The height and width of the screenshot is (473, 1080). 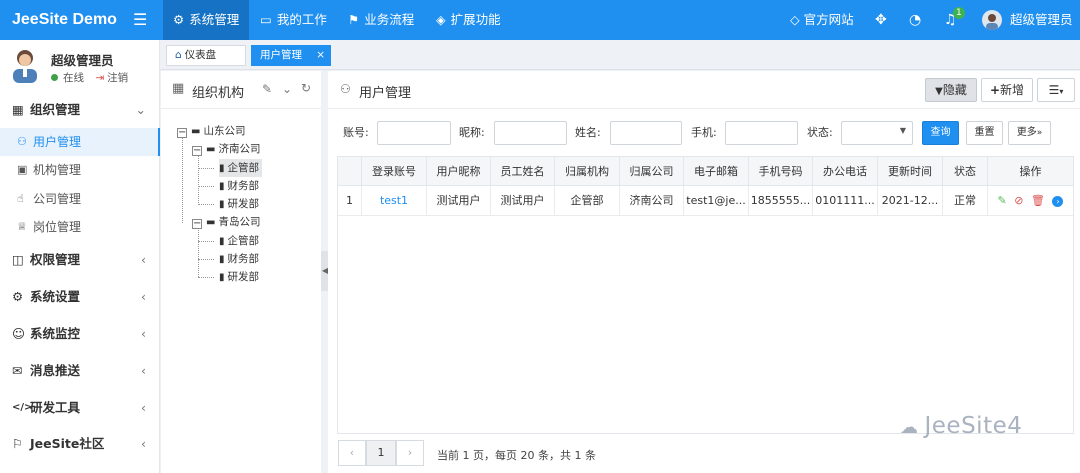 I want to click on logout-link: 注销, so click(x=117, y=78).